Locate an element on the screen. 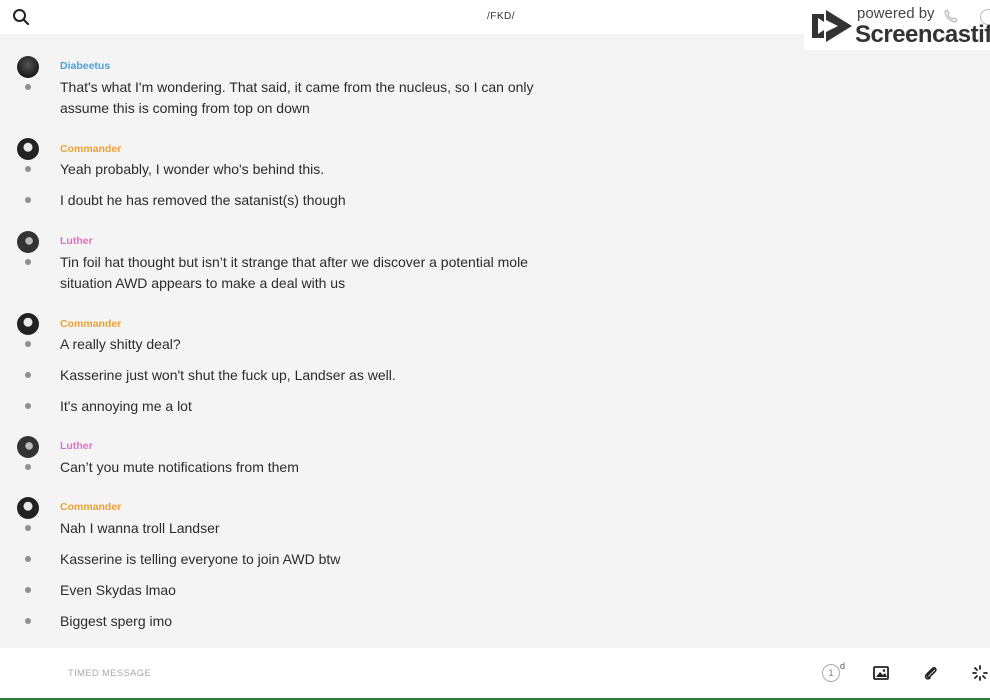 This screenshot has width=990, height=700. author-name: Diabeetus is located at coordinates (85, 66).